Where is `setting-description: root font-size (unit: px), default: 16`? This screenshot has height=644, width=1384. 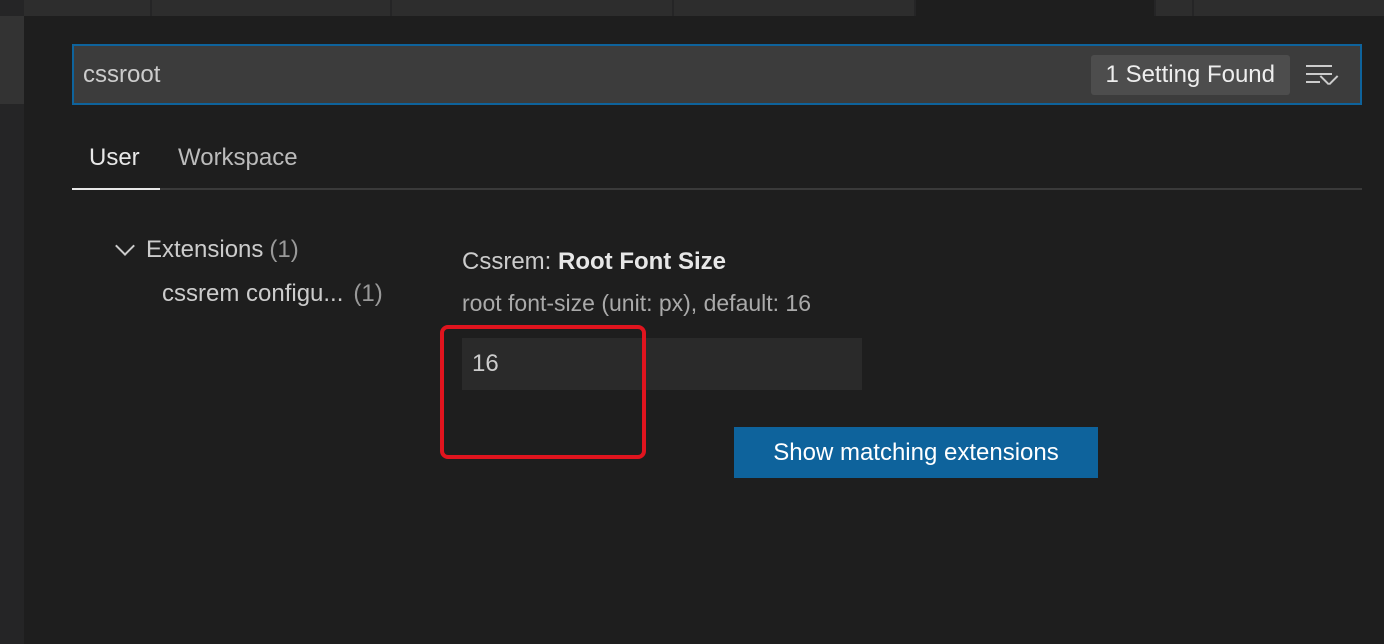
setting-description: root font-size (unit: px), default: 16 is located at coordinates (637, 303).